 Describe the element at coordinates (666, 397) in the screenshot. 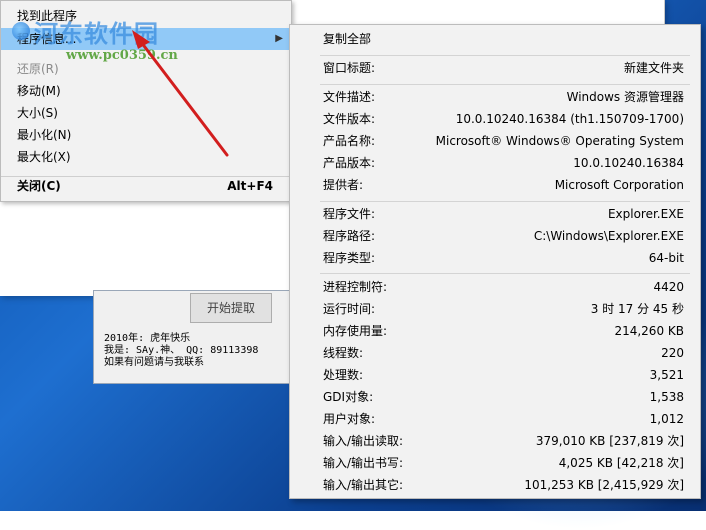

I see `row-value: 1,538` at that location.